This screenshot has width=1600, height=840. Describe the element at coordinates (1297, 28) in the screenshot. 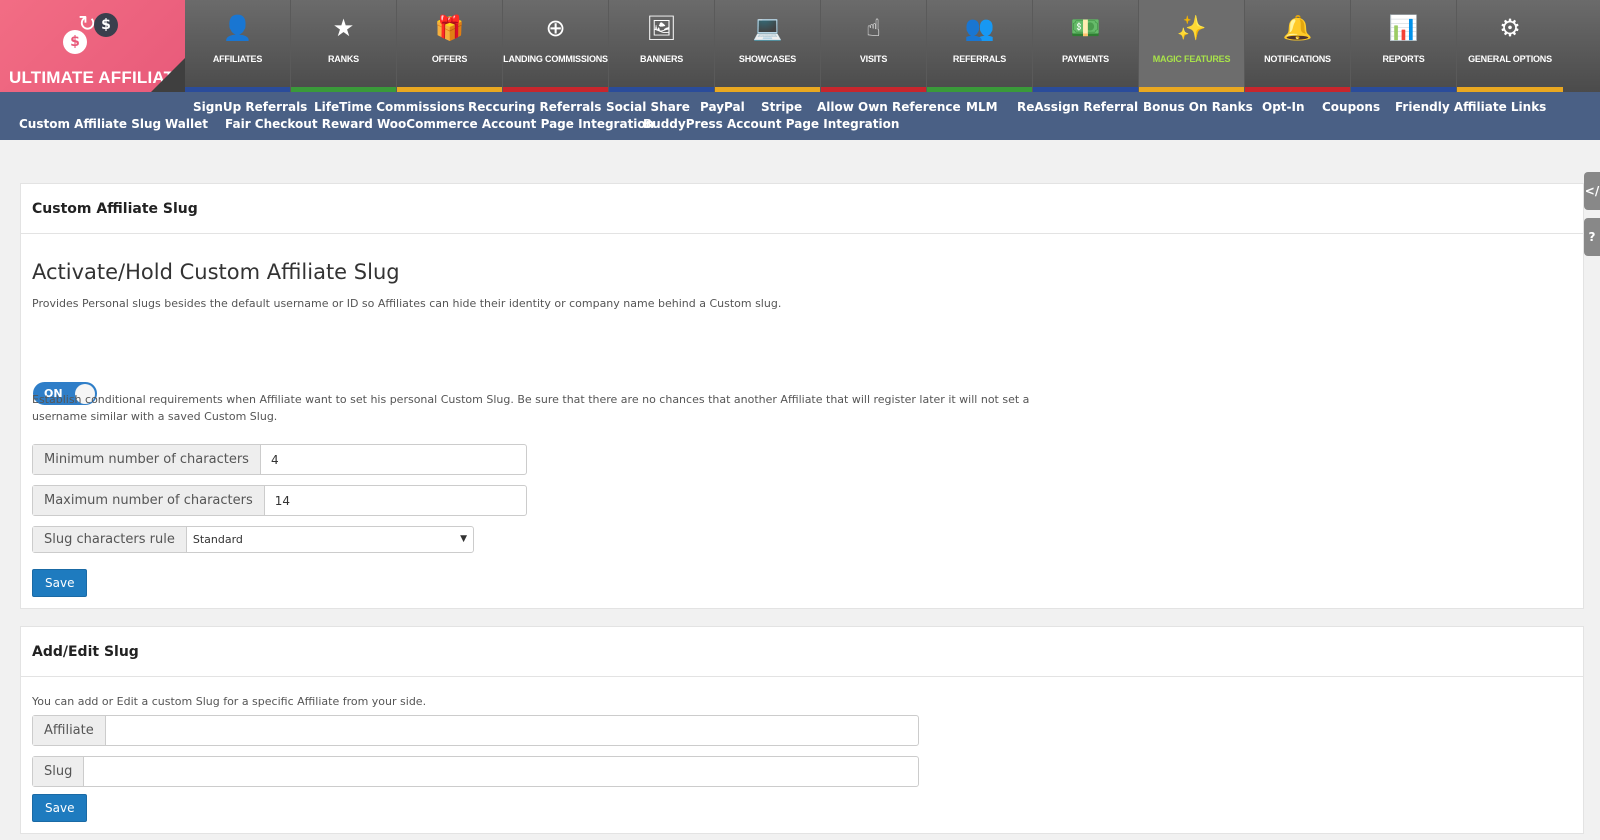

I see `bell-icon: 🔔` at that location.